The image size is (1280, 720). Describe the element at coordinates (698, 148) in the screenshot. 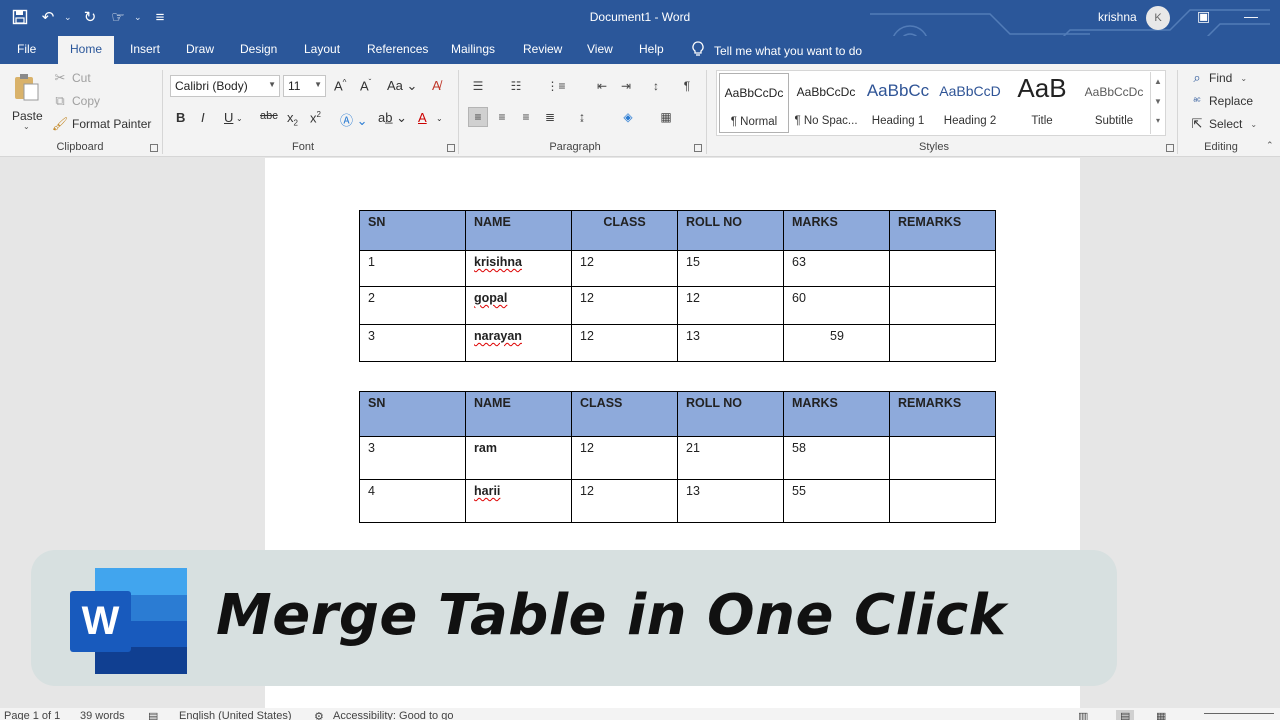

I see `paragraph-launcher-icon` at that location.